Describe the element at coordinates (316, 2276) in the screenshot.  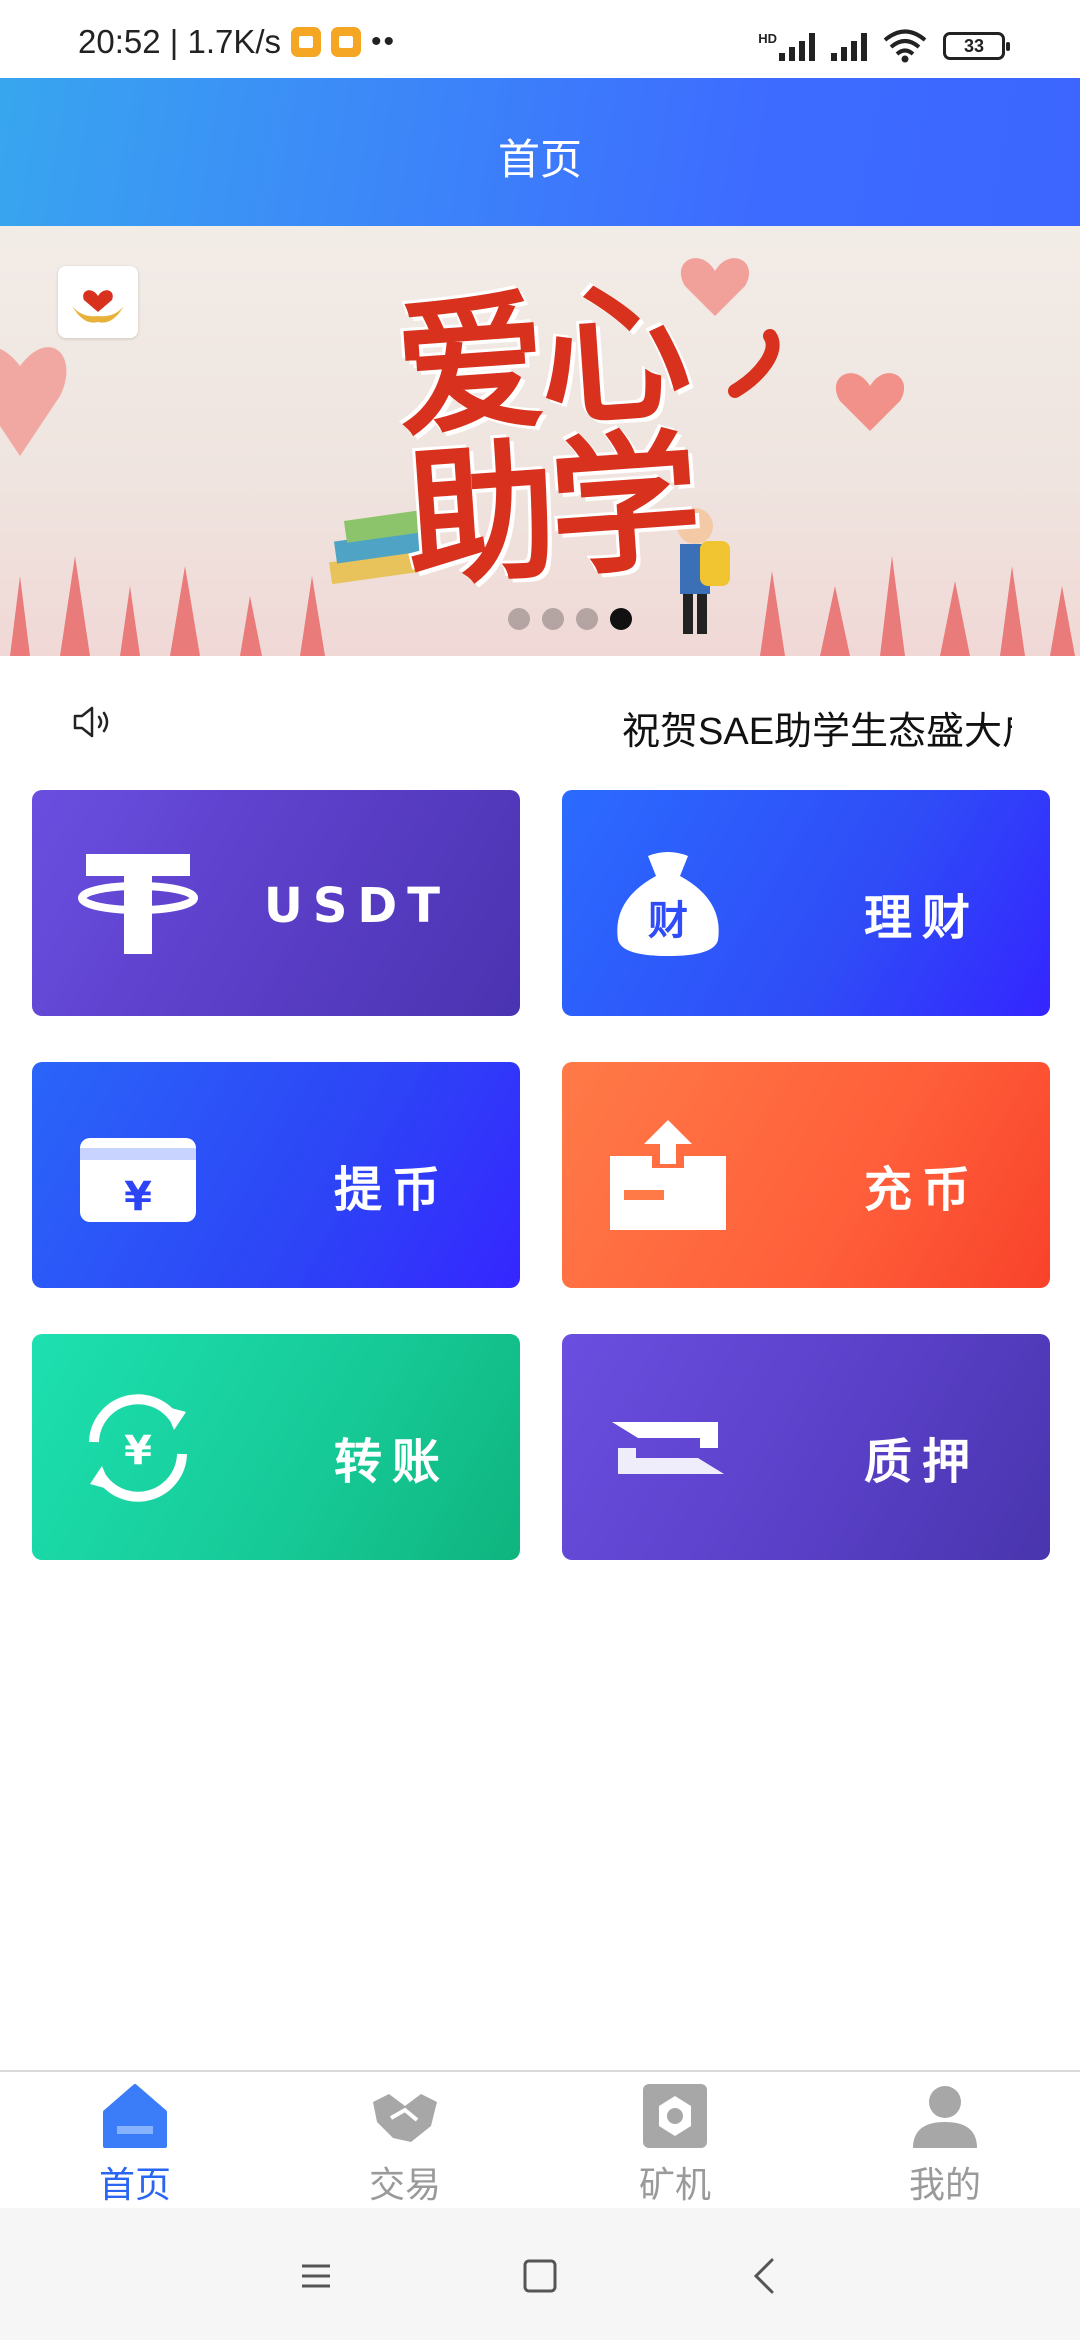
I see `menu-icon` at that location.